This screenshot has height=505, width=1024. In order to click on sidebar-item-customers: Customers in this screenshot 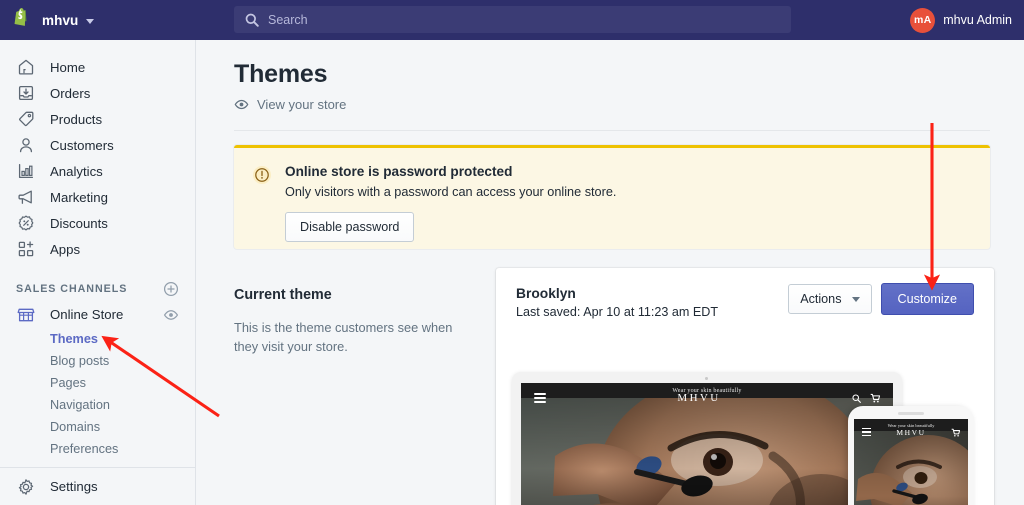, I will do `click(97, 145)`.